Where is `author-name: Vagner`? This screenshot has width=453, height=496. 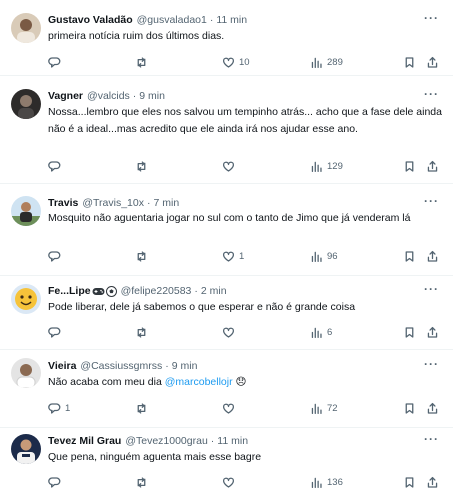
author-name: Vagner is located at coordinates (65, 96).